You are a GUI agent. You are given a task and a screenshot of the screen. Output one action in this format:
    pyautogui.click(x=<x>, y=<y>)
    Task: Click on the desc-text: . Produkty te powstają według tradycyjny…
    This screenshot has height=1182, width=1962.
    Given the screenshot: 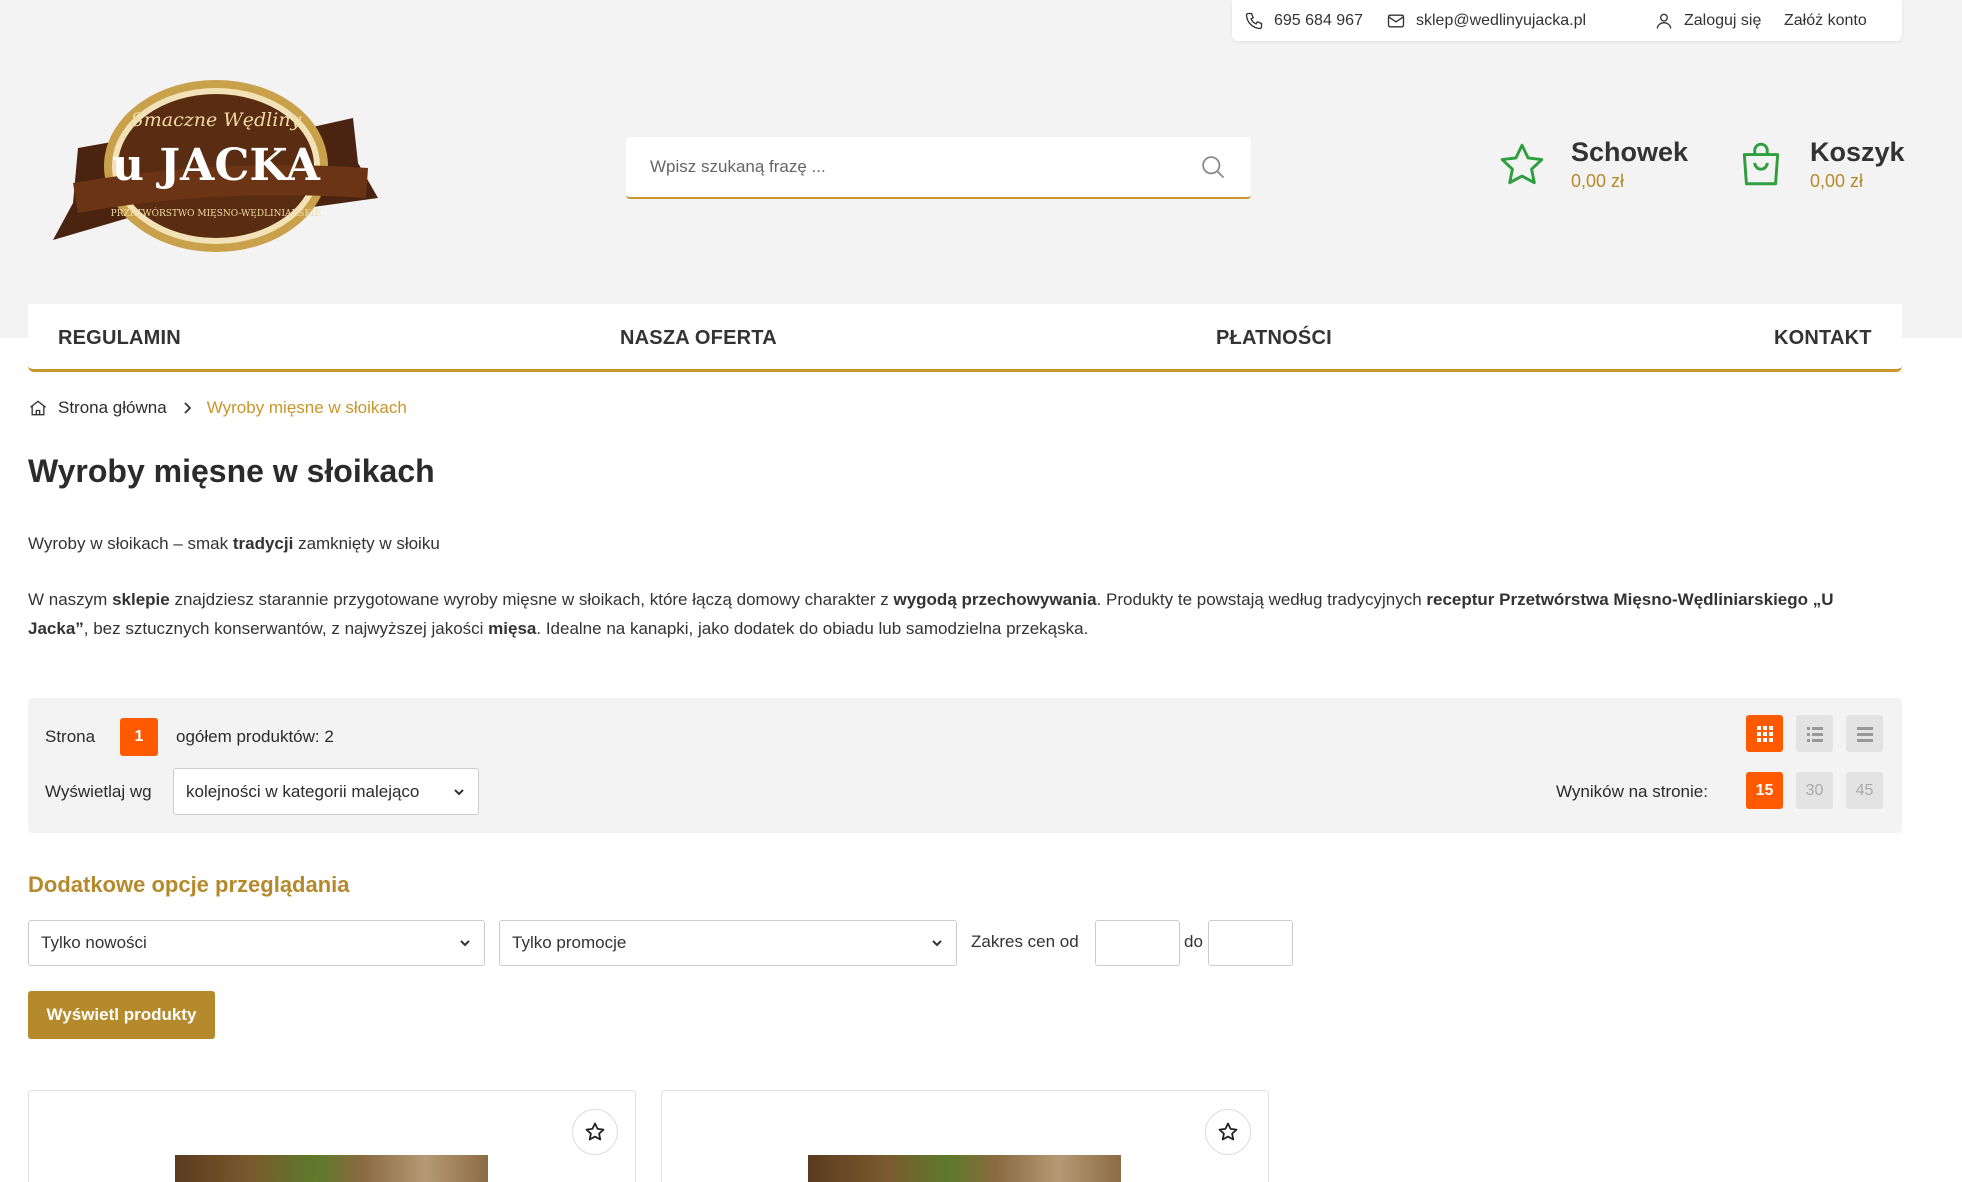 What is the action you would take?
    pyautogui.click(x=1261, y=599)
    